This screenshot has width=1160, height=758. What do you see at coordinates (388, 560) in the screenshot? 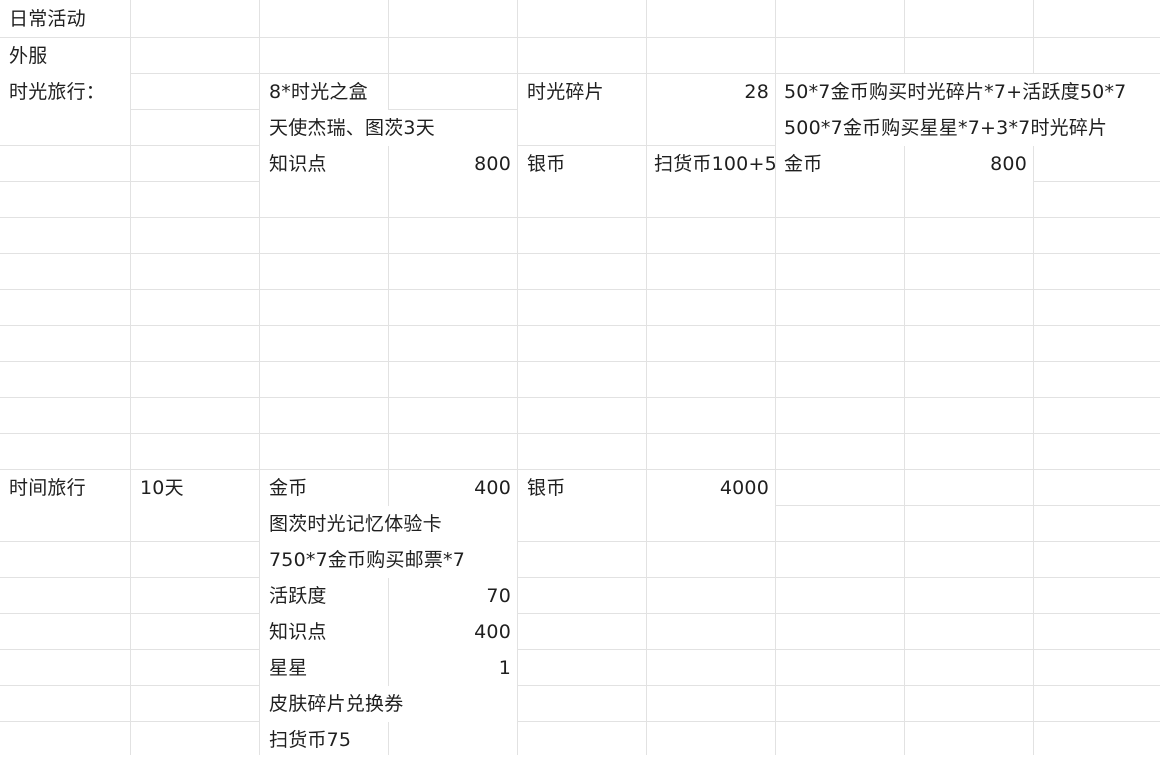
I see `cell-c16: 750*7金币购买邮票*7` at bounding box center [388, 560].